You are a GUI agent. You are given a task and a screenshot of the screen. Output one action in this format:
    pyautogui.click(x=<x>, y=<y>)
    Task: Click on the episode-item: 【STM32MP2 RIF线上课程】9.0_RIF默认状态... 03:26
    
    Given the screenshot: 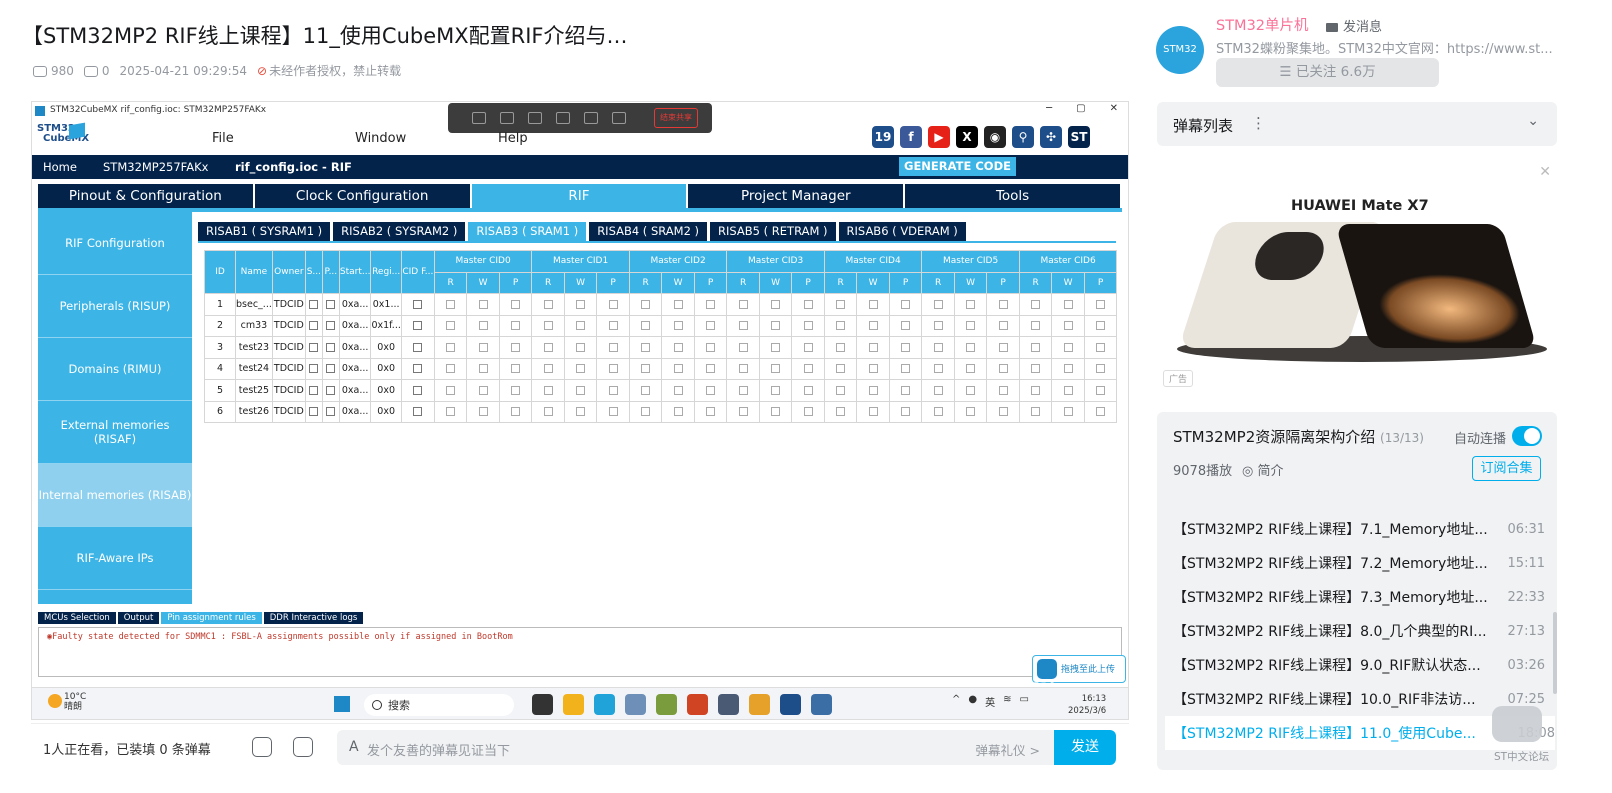 What is the action you would take?
    pyautogui.click(x=1359, y=665)
    